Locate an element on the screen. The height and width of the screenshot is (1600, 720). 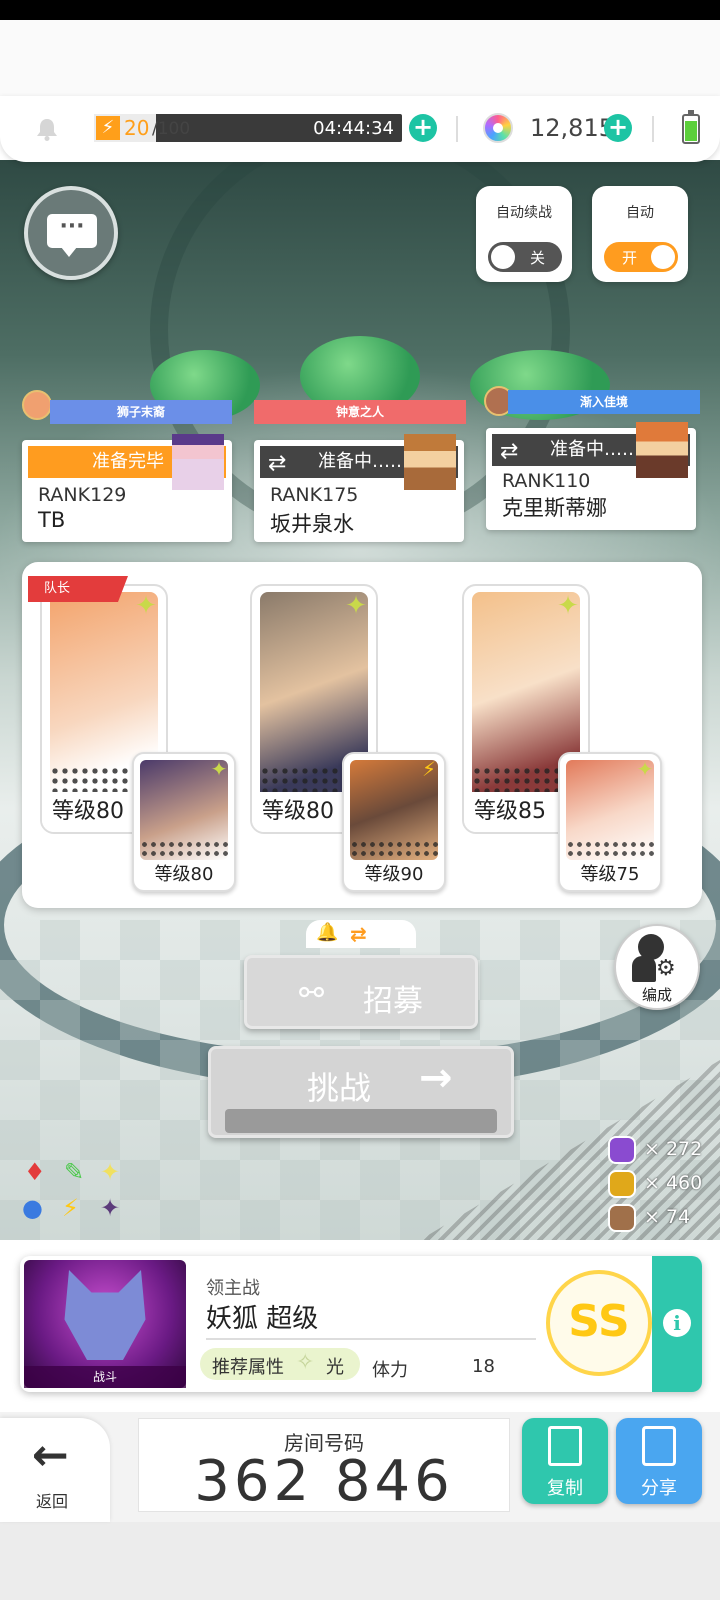
clipboard-icon is located at coordinates (565, 1446).